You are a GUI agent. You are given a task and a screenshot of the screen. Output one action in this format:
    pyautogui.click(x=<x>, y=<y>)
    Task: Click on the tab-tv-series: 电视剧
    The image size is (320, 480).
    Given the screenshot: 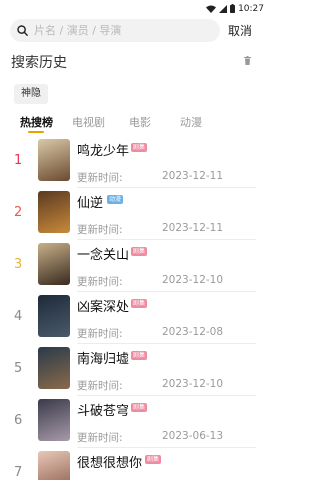 What is the action you would take?
    pyautogui.click(x=88, y=122)
    